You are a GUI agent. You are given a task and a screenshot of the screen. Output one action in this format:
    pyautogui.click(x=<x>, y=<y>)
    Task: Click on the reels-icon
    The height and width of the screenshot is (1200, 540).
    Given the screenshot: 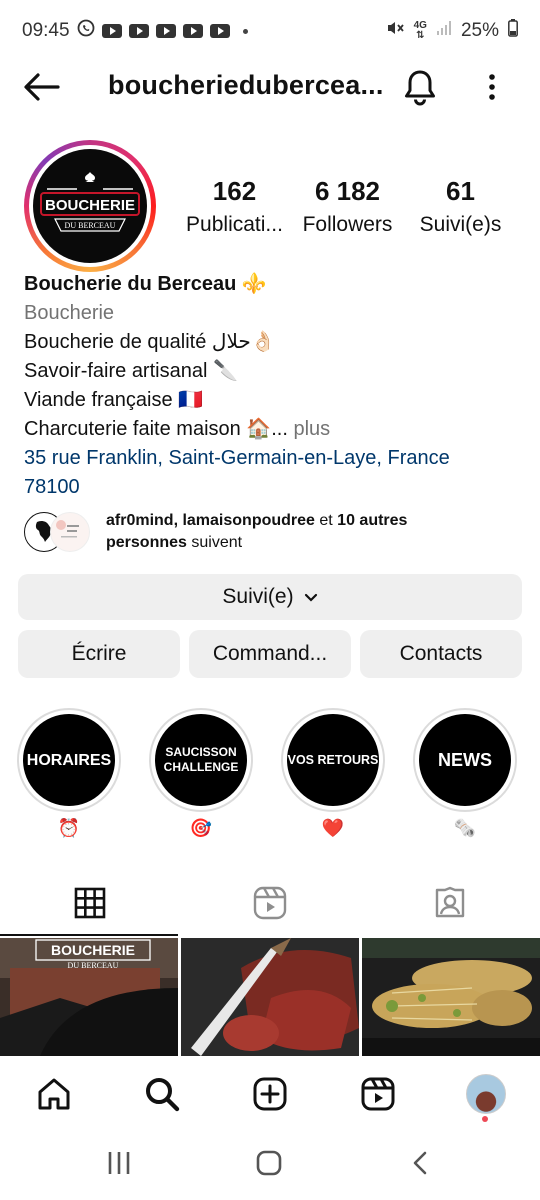 What is the action you would take?
    pyautogui.click(x=270, y=905)
    